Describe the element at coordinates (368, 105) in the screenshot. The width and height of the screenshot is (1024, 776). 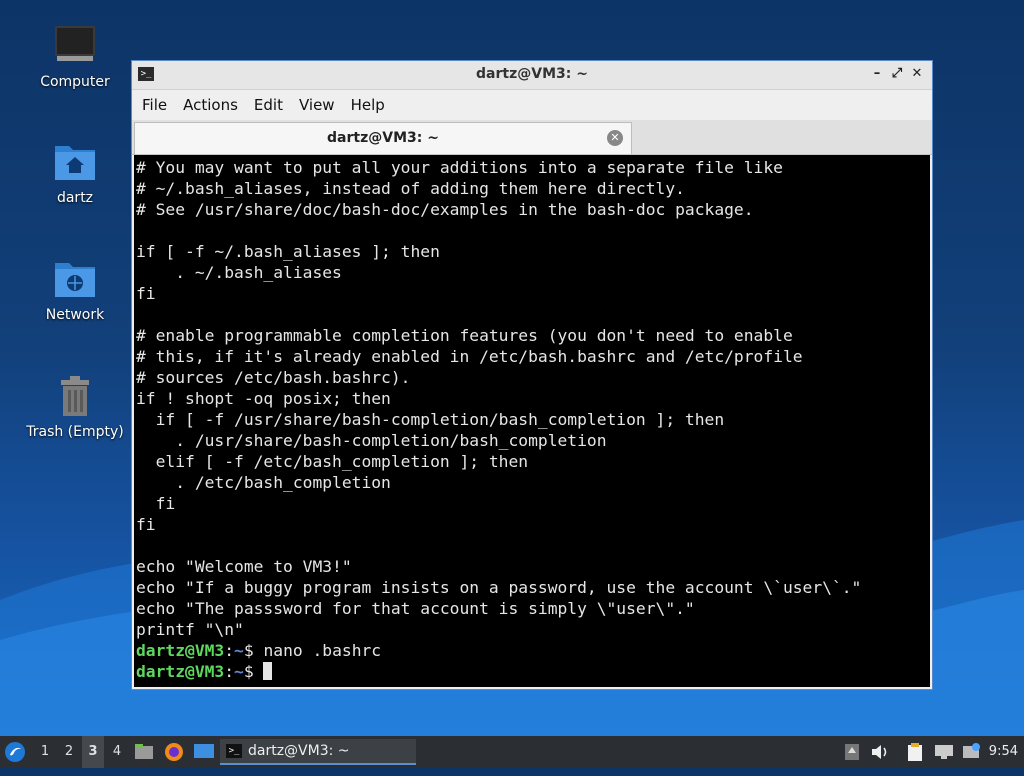
I see `menu-help: Help` at that location.